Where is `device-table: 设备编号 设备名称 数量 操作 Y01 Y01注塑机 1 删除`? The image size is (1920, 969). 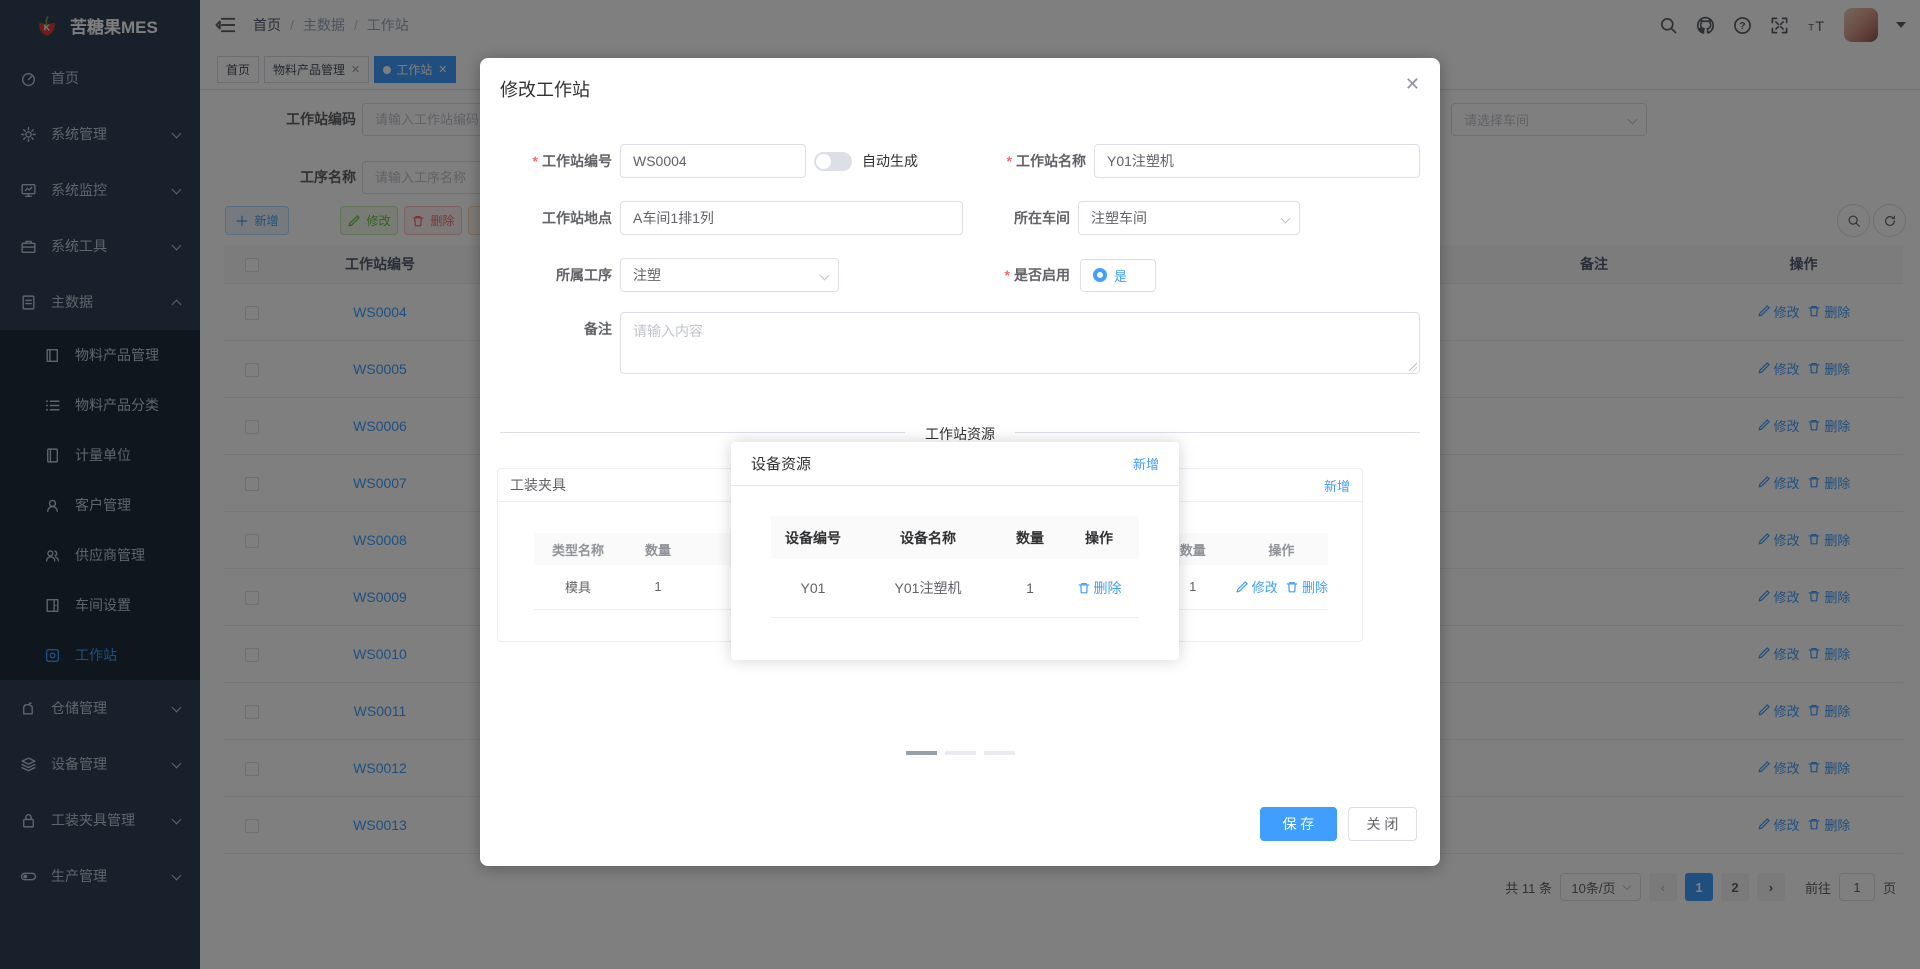 device-table: 设备编号 设备名称 数量 操作 Y01 Y01注塑机 1 删除 is located at coordinates (955, 567).